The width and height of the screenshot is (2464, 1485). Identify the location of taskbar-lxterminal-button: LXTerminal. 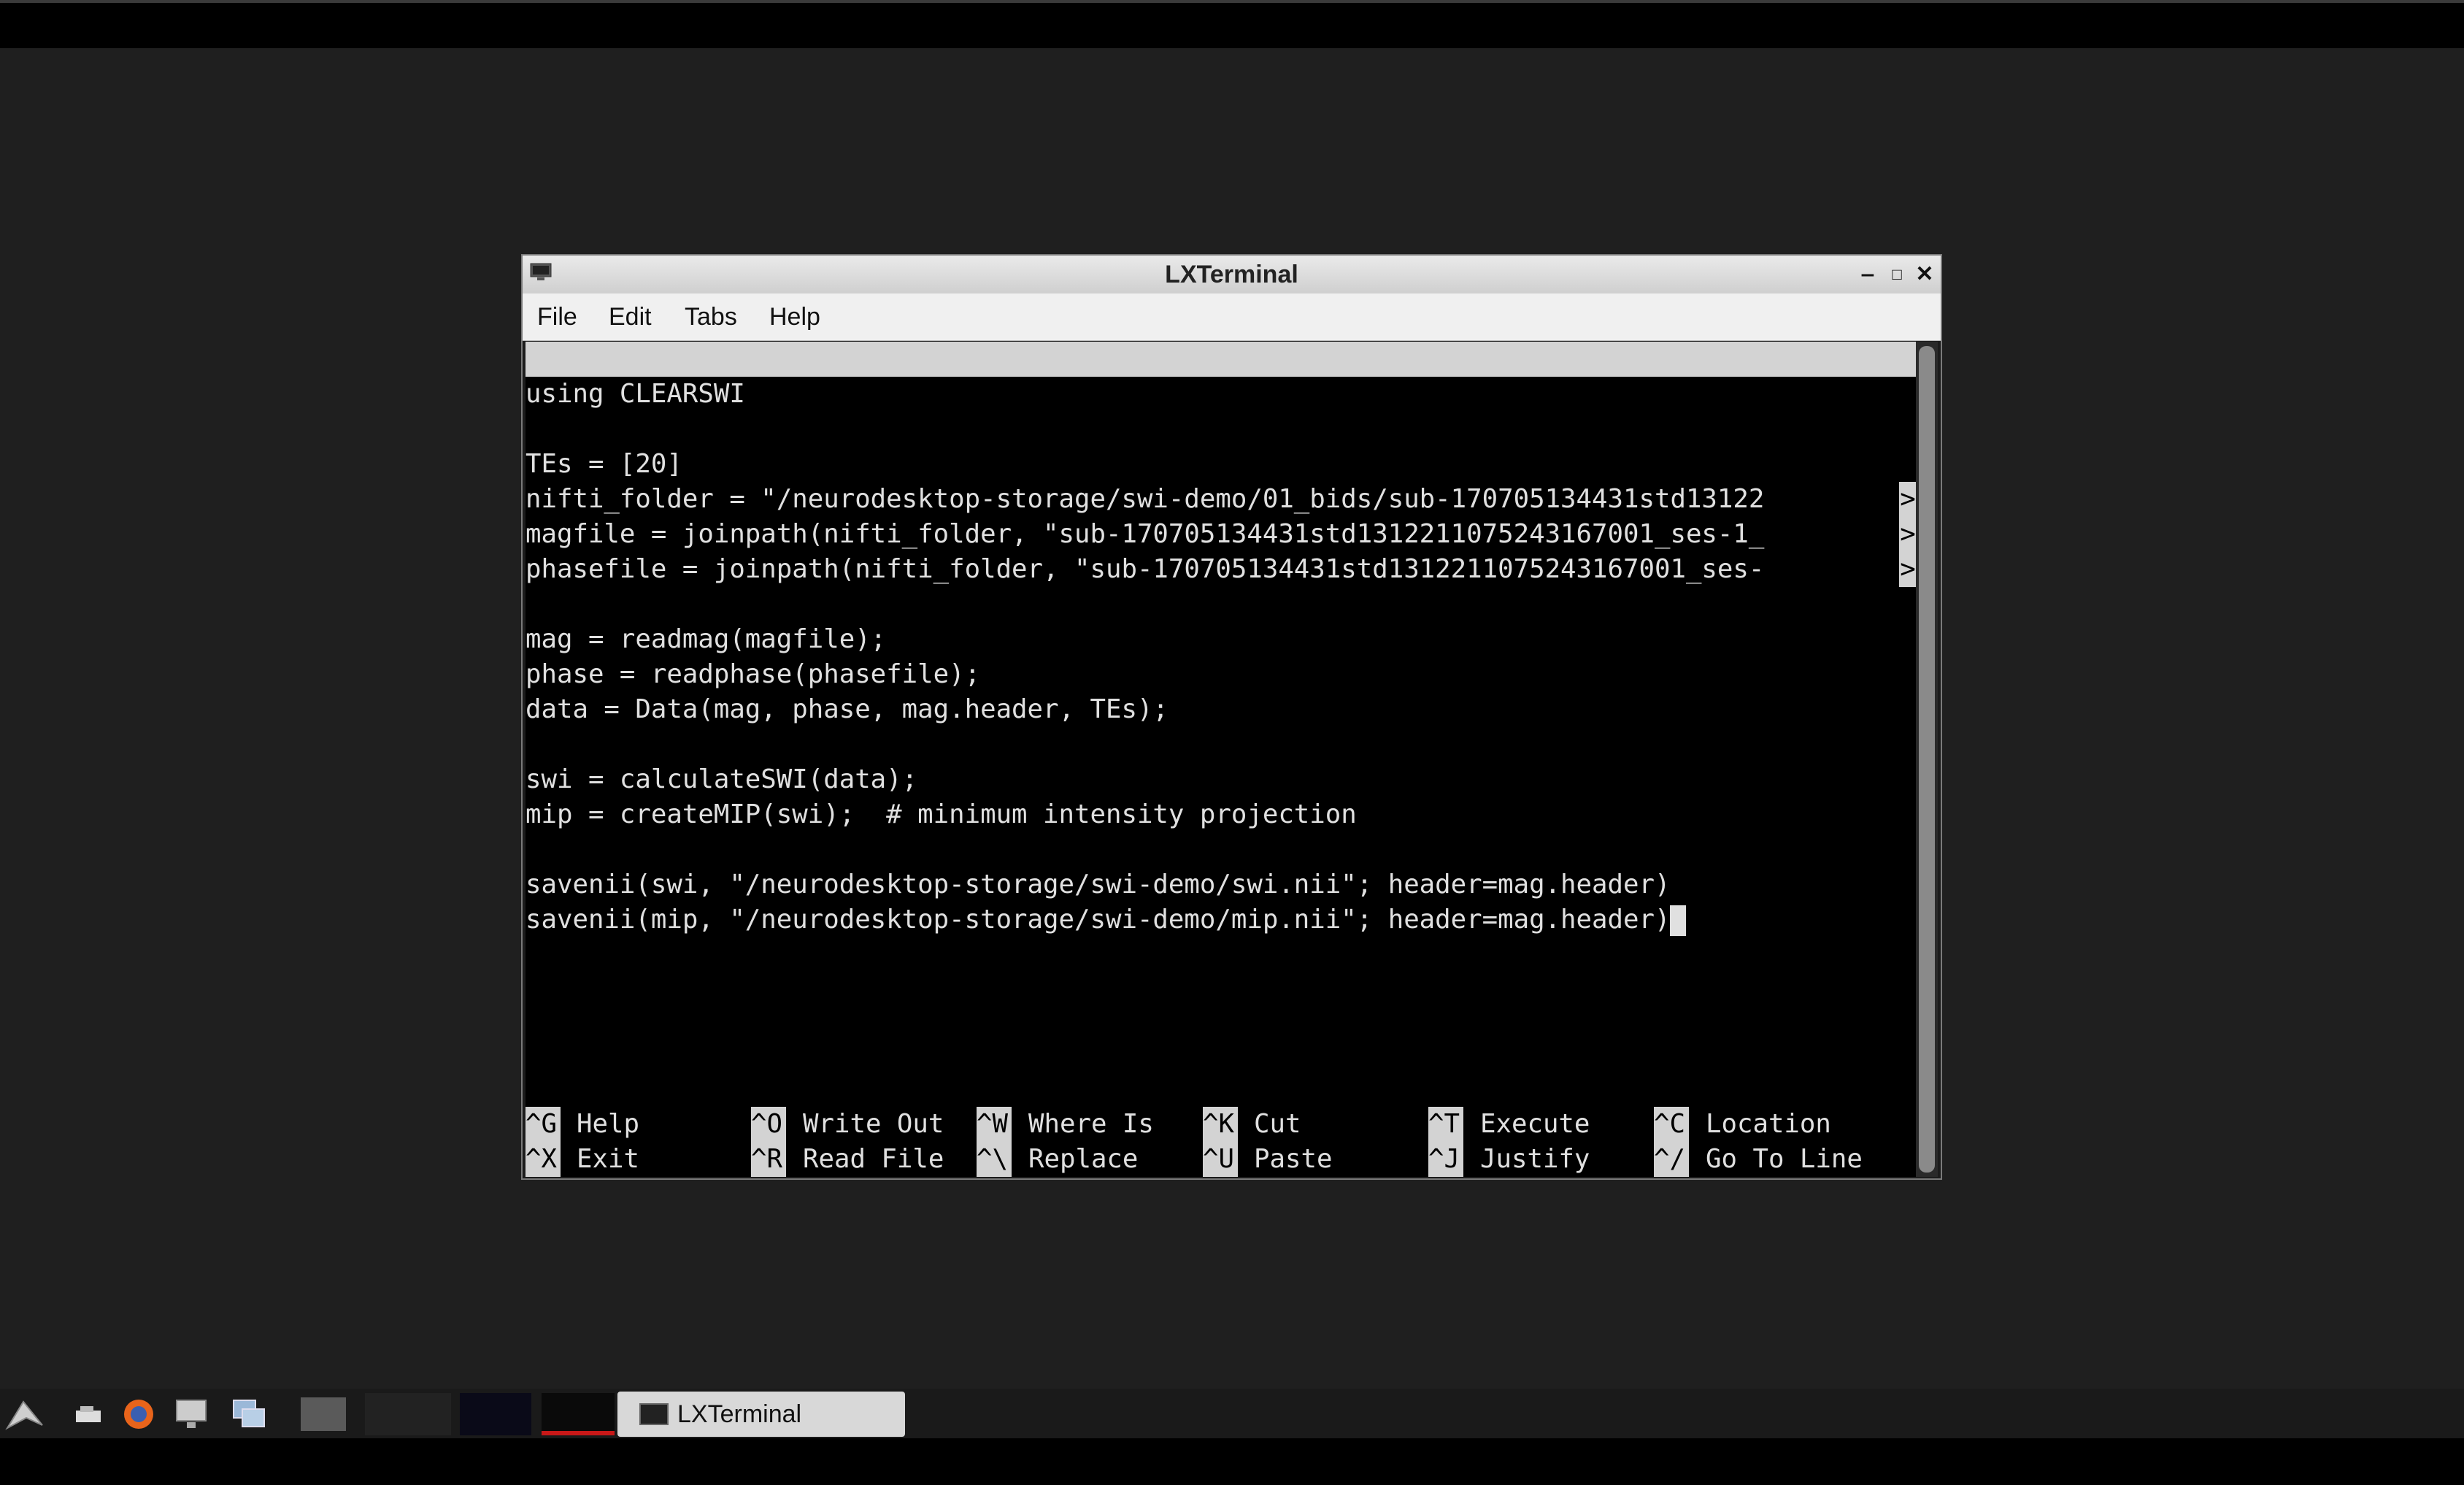
(761, 1414).